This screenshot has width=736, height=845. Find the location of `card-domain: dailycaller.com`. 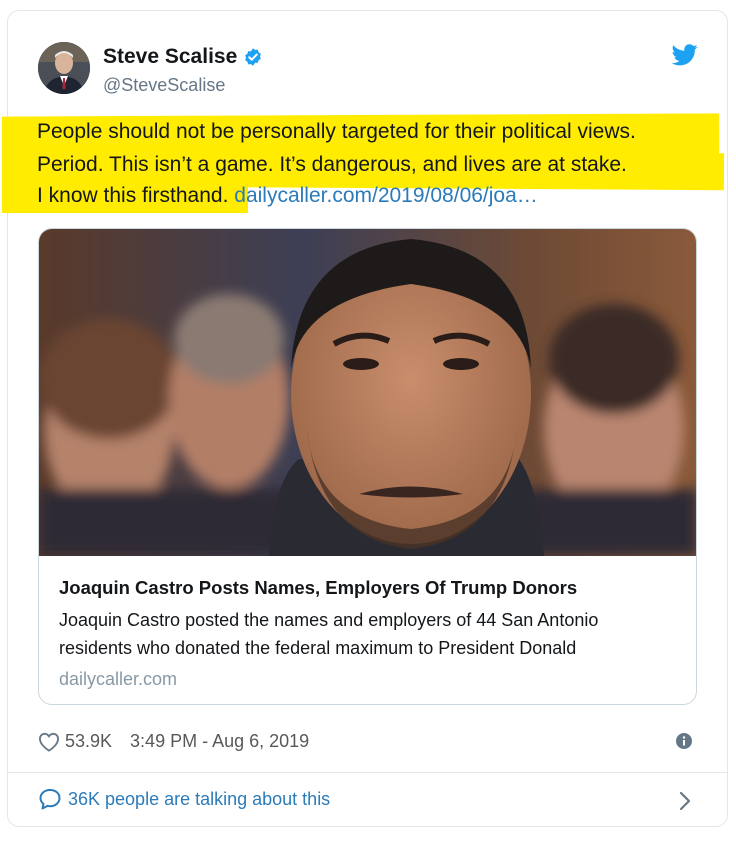

card-domain: dailycaller.com is located at coordinates (118, 679).